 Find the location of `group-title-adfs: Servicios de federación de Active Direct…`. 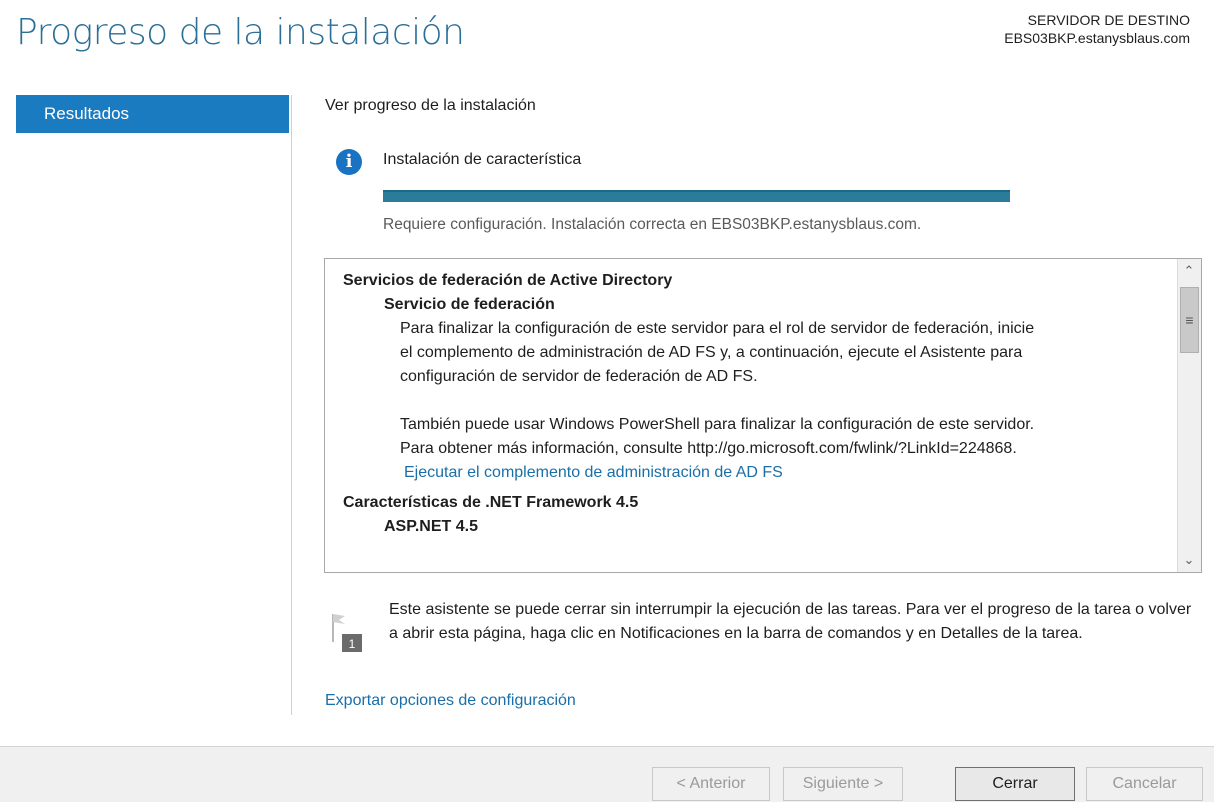

group-title-adfs: Servicios de federación de Active Direct… is located at coordinates (508, 280).